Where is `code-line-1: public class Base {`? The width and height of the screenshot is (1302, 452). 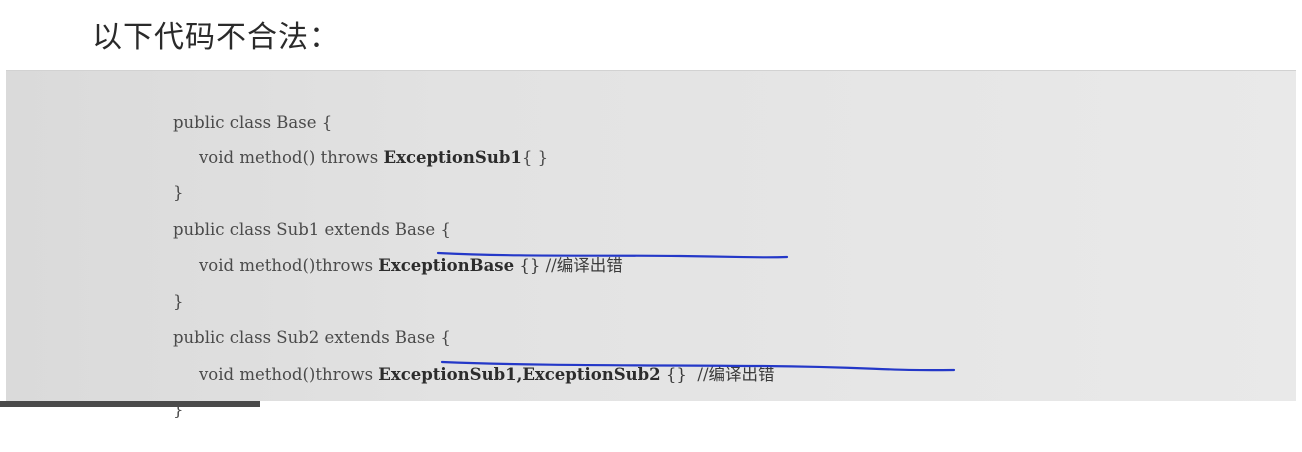
code-line-1: public class Base { is located at coordinates (242, 106).